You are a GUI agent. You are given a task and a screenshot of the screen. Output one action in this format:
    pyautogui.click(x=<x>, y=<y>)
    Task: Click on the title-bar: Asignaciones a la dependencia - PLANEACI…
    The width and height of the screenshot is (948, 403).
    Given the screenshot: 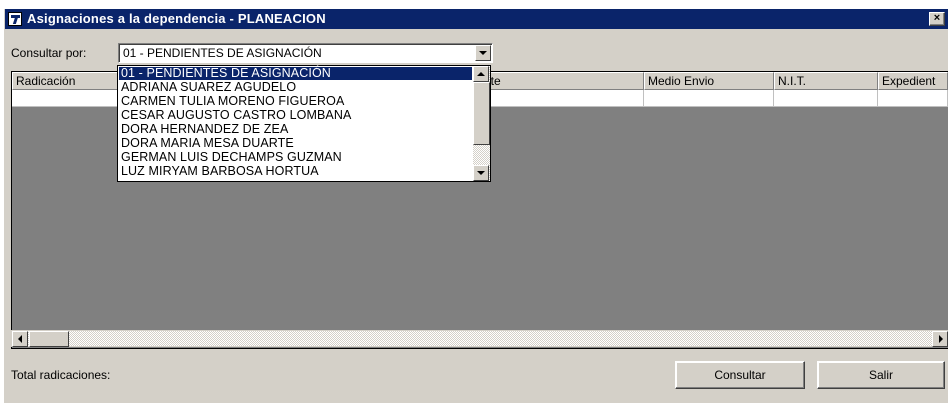 What is the action you would take?
    pyautogui.click(x=476, y=19)
    